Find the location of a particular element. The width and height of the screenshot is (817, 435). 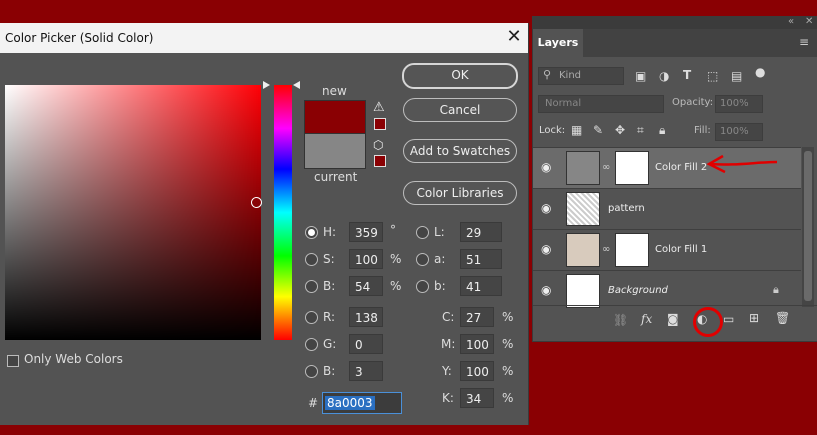

close-panel-icon: ✕ is located at coordinates (809, 21).